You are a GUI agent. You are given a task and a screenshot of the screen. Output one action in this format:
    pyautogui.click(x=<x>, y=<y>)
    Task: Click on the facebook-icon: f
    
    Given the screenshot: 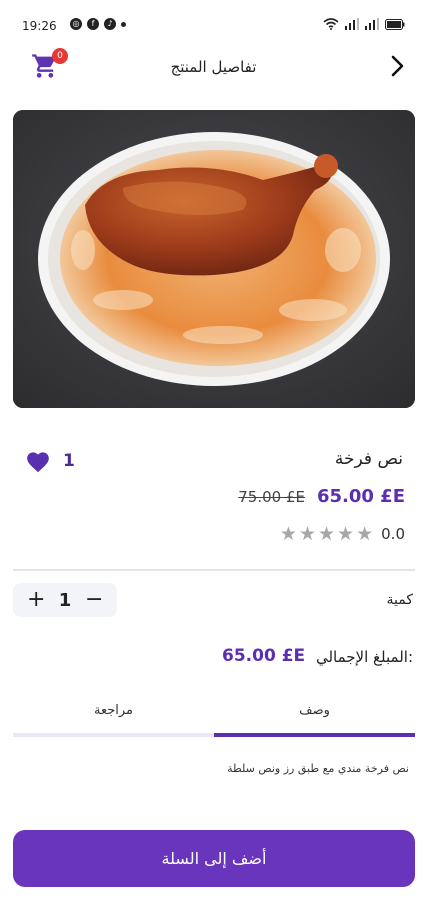 What is the action you would take?
    pyautogui.click(x=93, y=24)
    